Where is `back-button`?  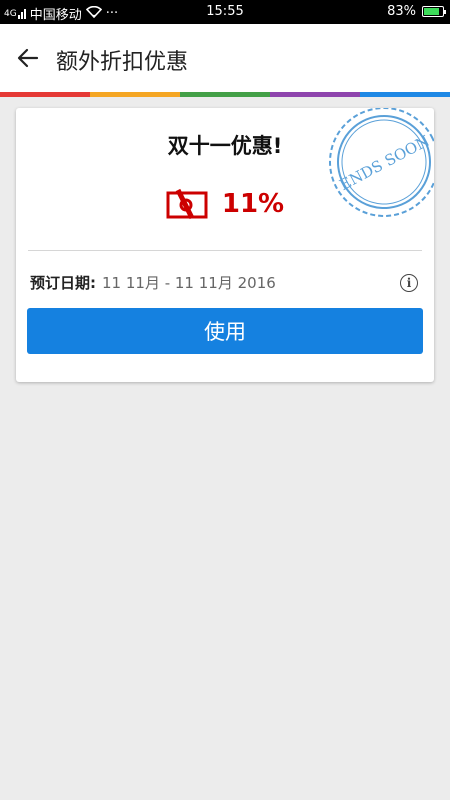
back-button is located at coordinates (28, 58).